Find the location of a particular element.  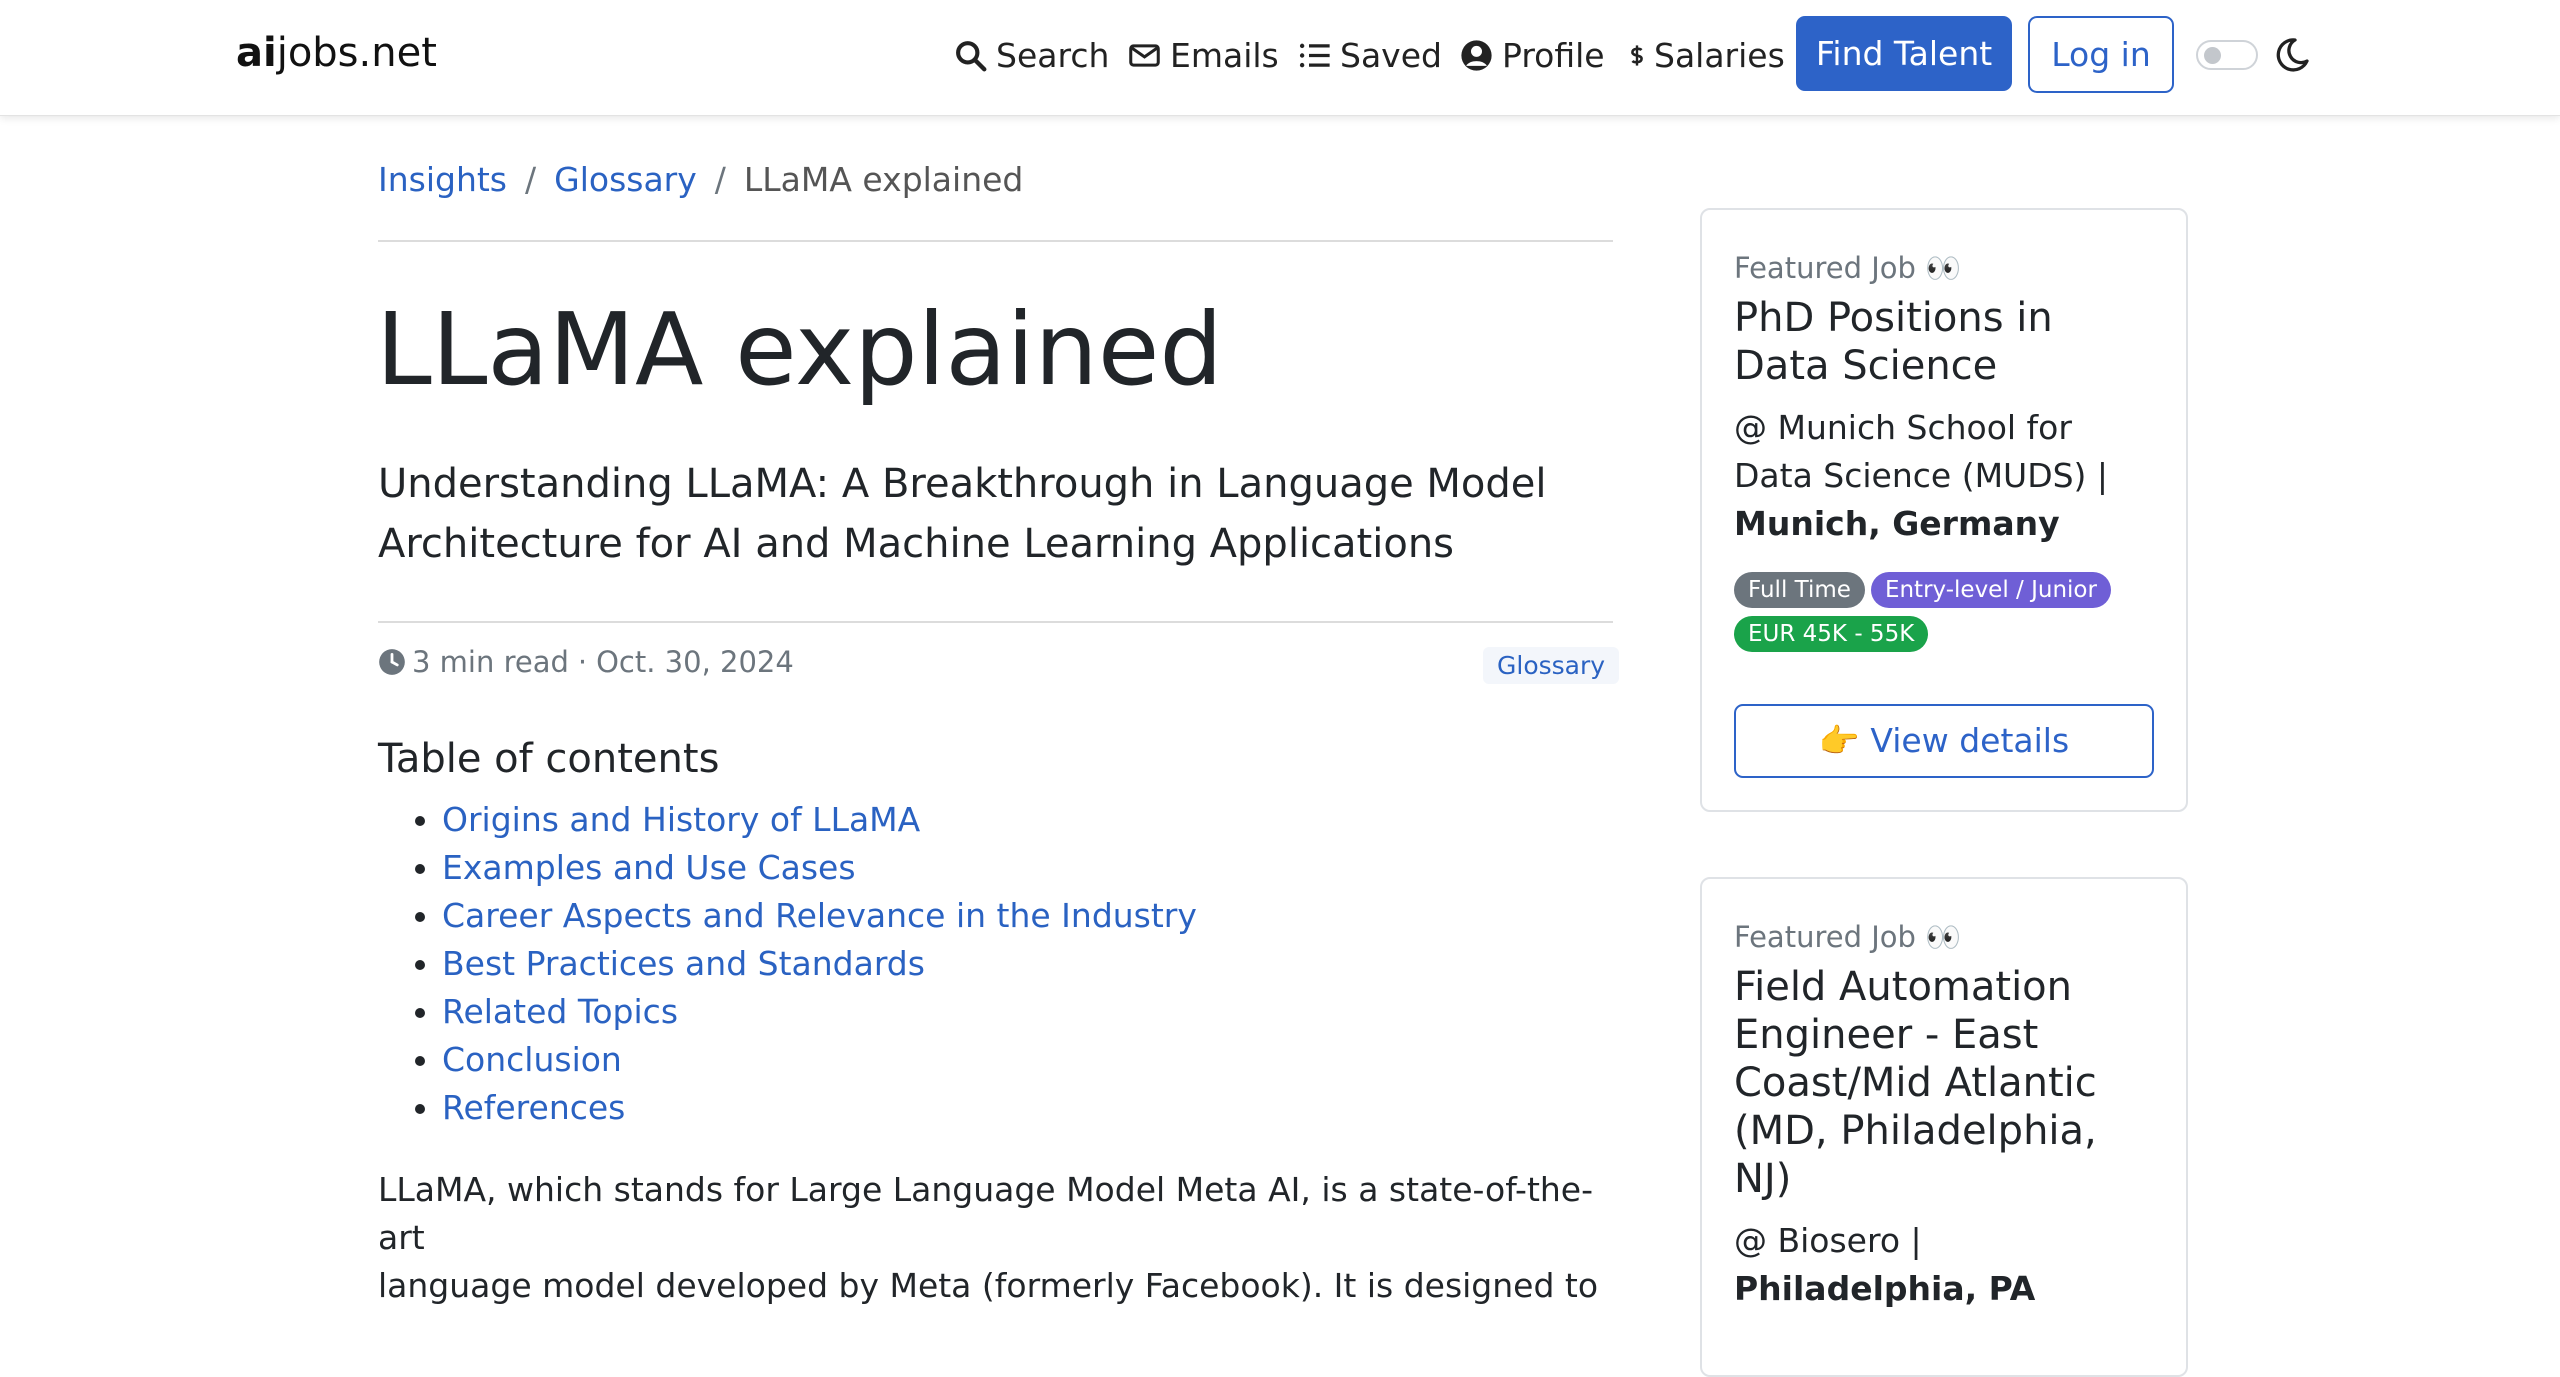

toc-item: Related Topics is located at coordinates (819, 1012).